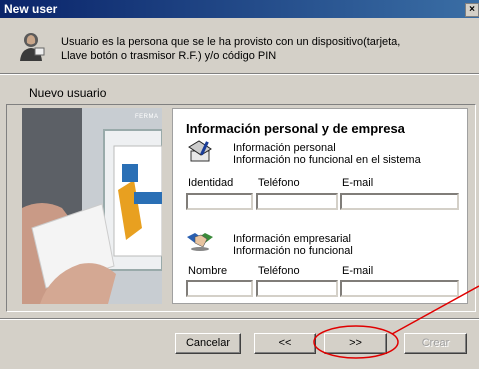 The width and height of the screenshot is (479, 369). What do you see at coordinates (284, 148) in the screenshot?
I see `personal-line-1: Información personal` at bounding box center [284, 148].